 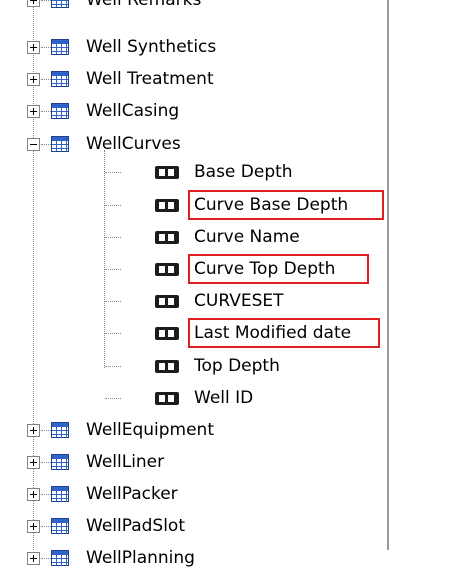 I want to click on tree-right-border, so click(x=388, y=275).